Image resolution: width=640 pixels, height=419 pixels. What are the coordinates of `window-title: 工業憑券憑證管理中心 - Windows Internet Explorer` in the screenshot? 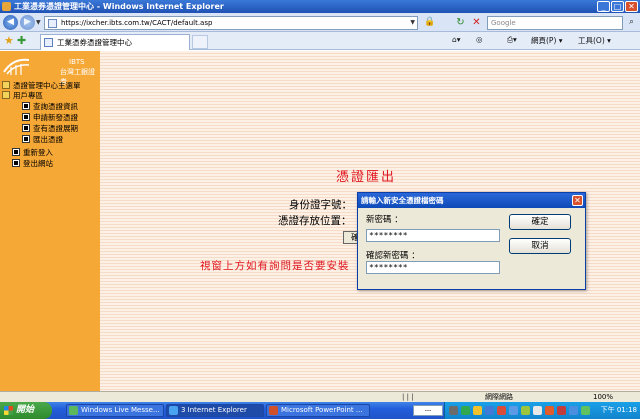 It's located at (119, 6).